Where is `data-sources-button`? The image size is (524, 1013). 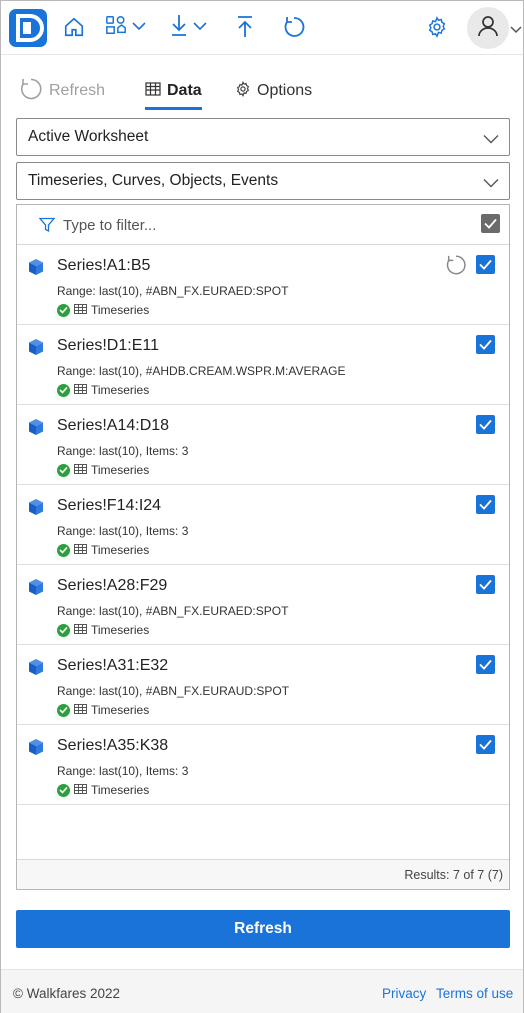 data-sources-button is located at coordinates (125, 27).